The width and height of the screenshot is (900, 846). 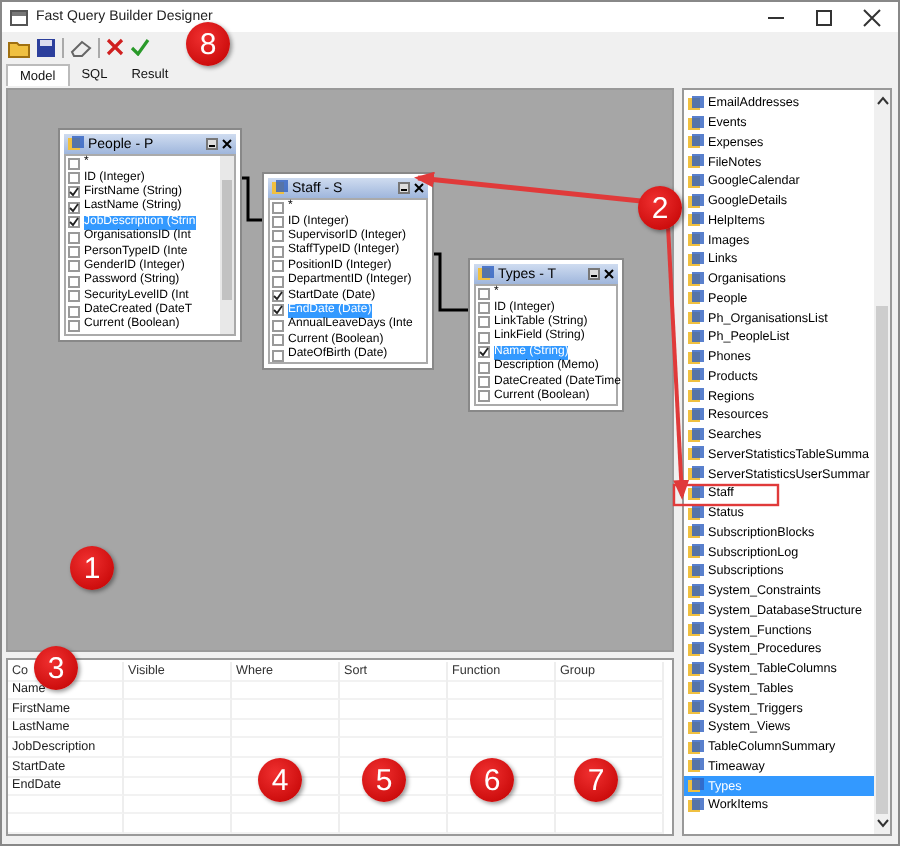 What do you see at coordinates (208, 44) in the screenshot?
I see `callout-badge: 8` at bounding box center [208, 44].